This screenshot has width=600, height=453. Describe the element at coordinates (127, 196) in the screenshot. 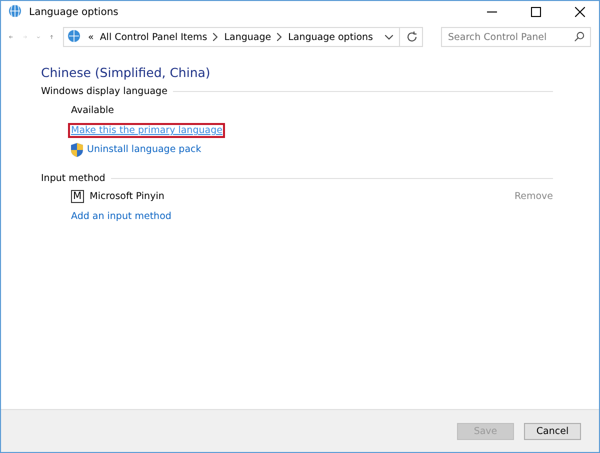

I see `input-method-name: Microsoft Pinyin` at that location.